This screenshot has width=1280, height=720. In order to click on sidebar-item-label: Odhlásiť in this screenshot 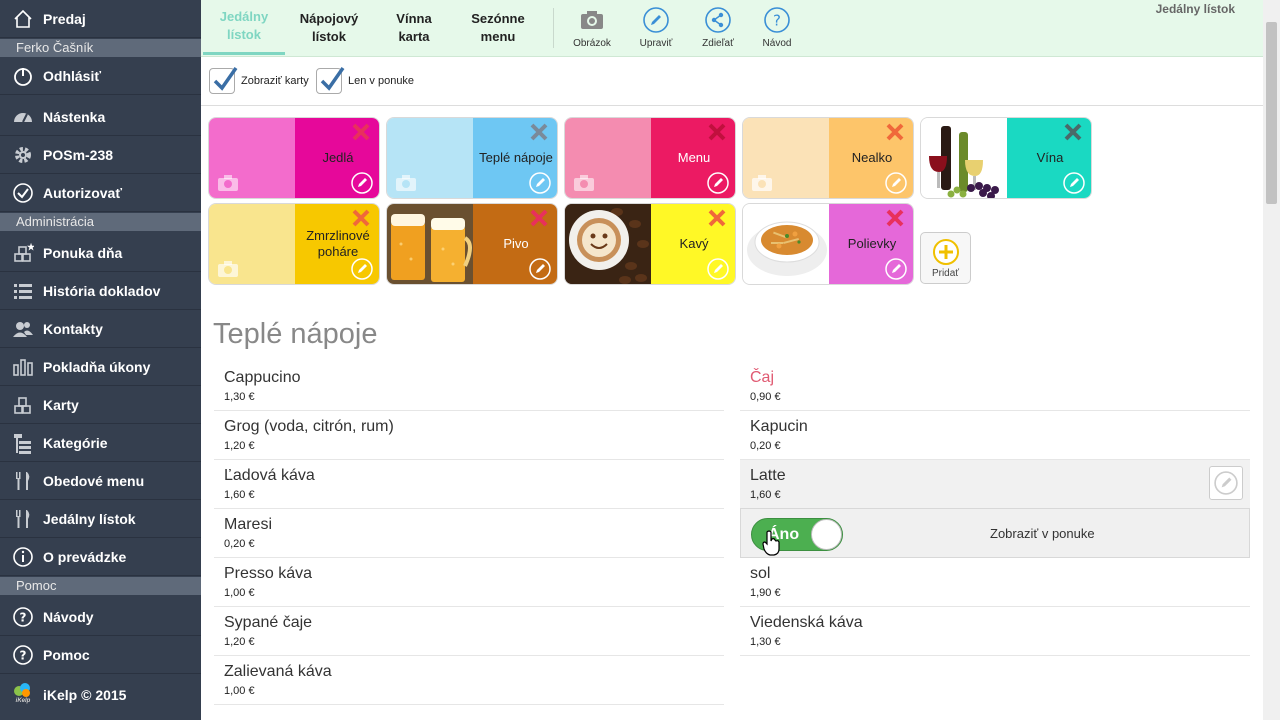, I will do `click(72, 76)`.